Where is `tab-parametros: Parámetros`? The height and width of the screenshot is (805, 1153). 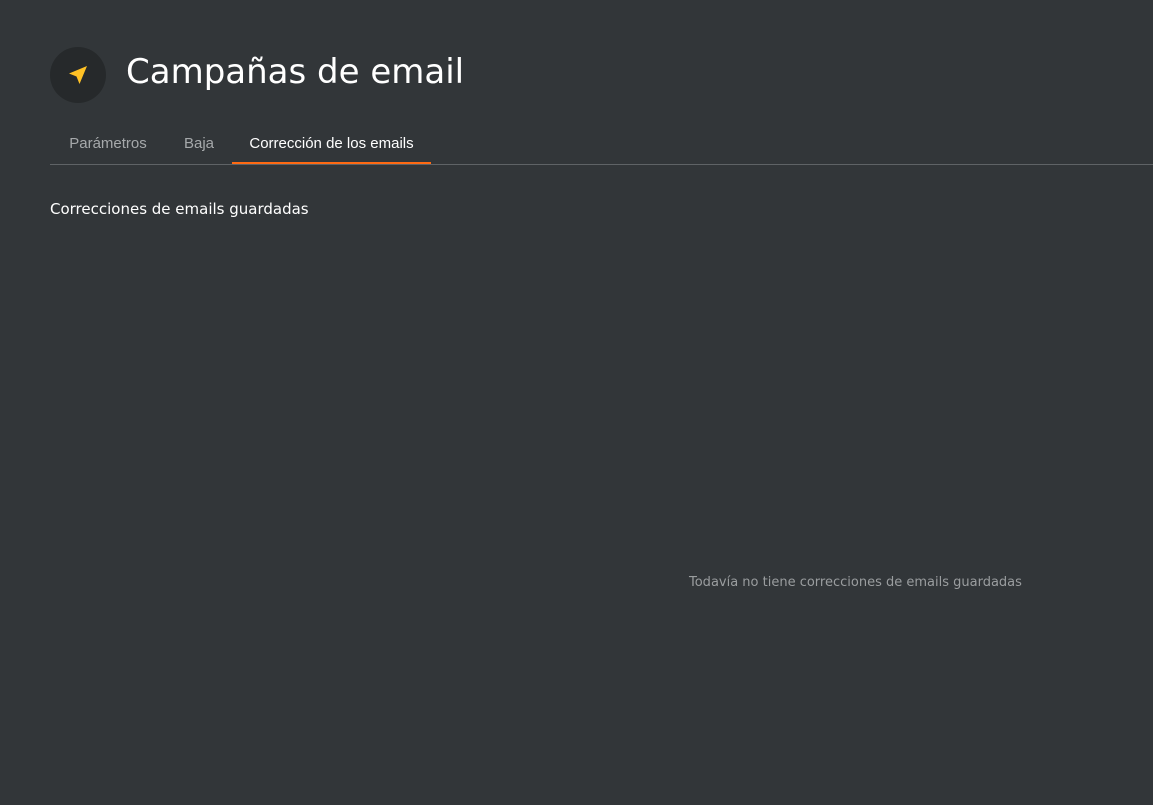 tab-parametros: Parámetros is located at coordinates (108, 143).